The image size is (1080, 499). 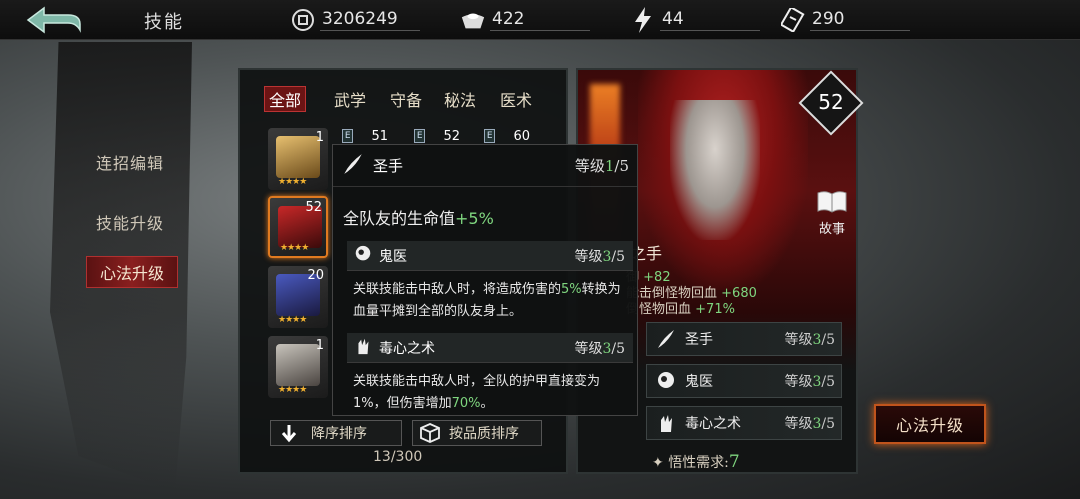 What do you see at coordinates (398, 457) in the screenshot?
I see `skill-count: 13/300` at bounding box center [398, 457].